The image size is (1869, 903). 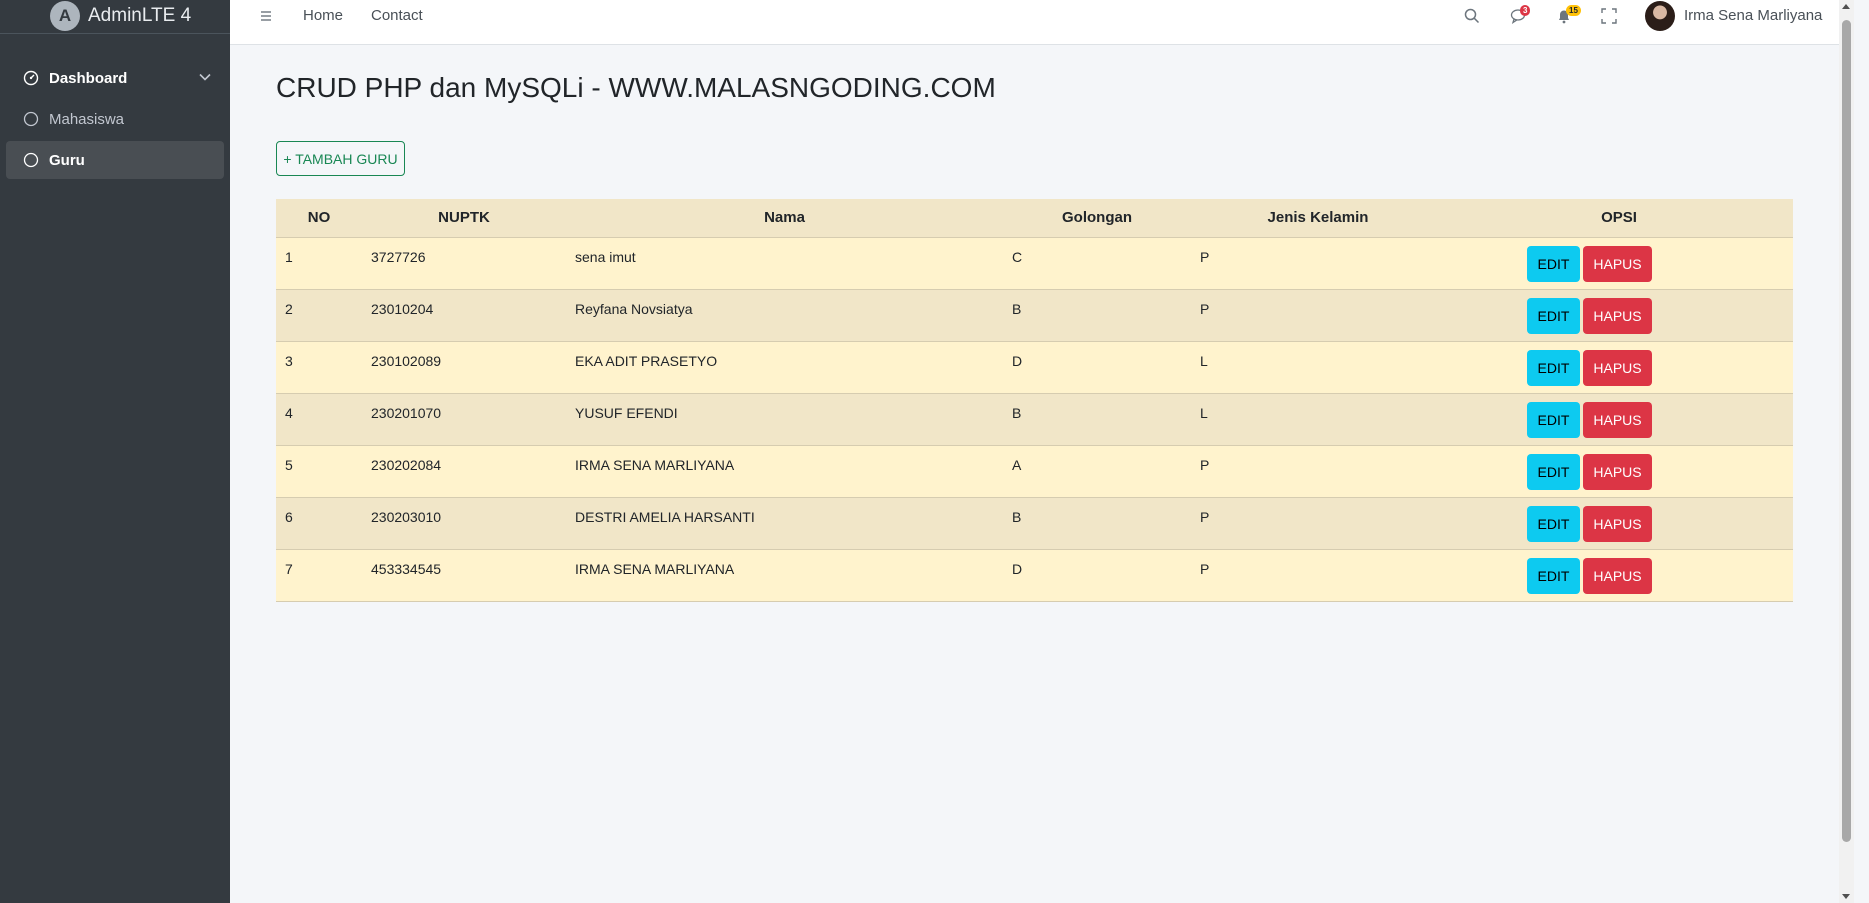 What do you see at coordinates (67, 160) in the screenshot?
I see `sidebar-item-label: Guru` at bounding box center [67, 160].